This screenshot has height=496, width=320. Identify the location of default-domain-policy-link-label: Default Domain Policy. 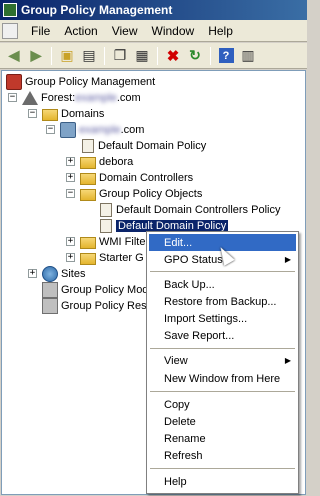
(152, 146).